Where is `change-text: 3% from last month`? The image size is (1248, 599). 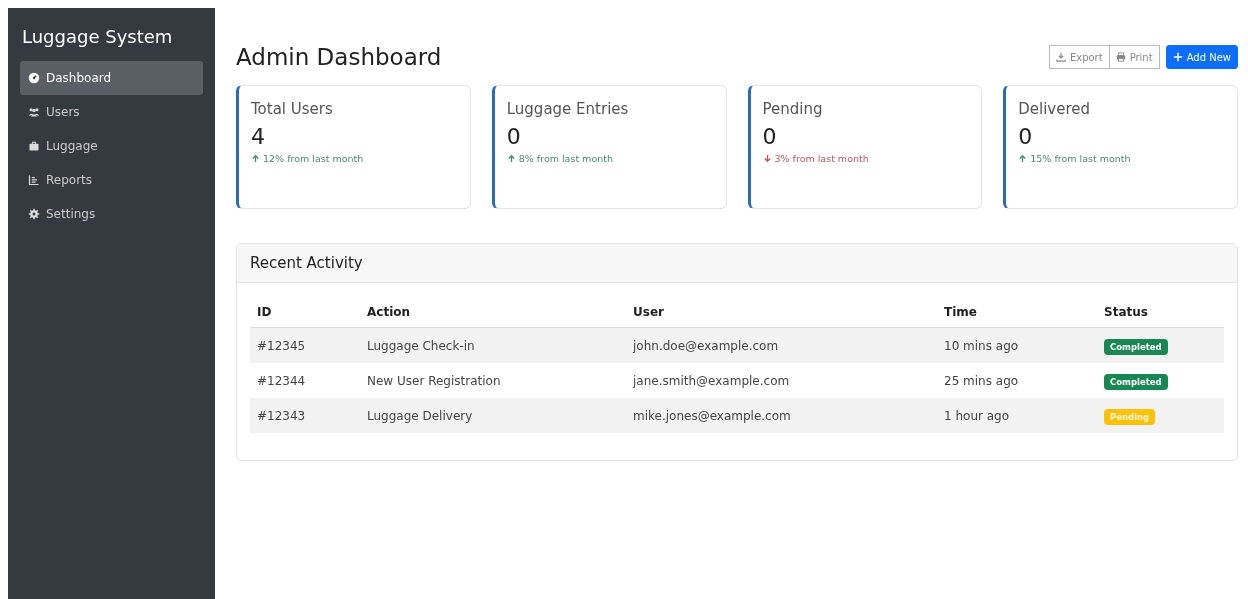 change-text: 3% from last month is located at coordinates (821, 158).